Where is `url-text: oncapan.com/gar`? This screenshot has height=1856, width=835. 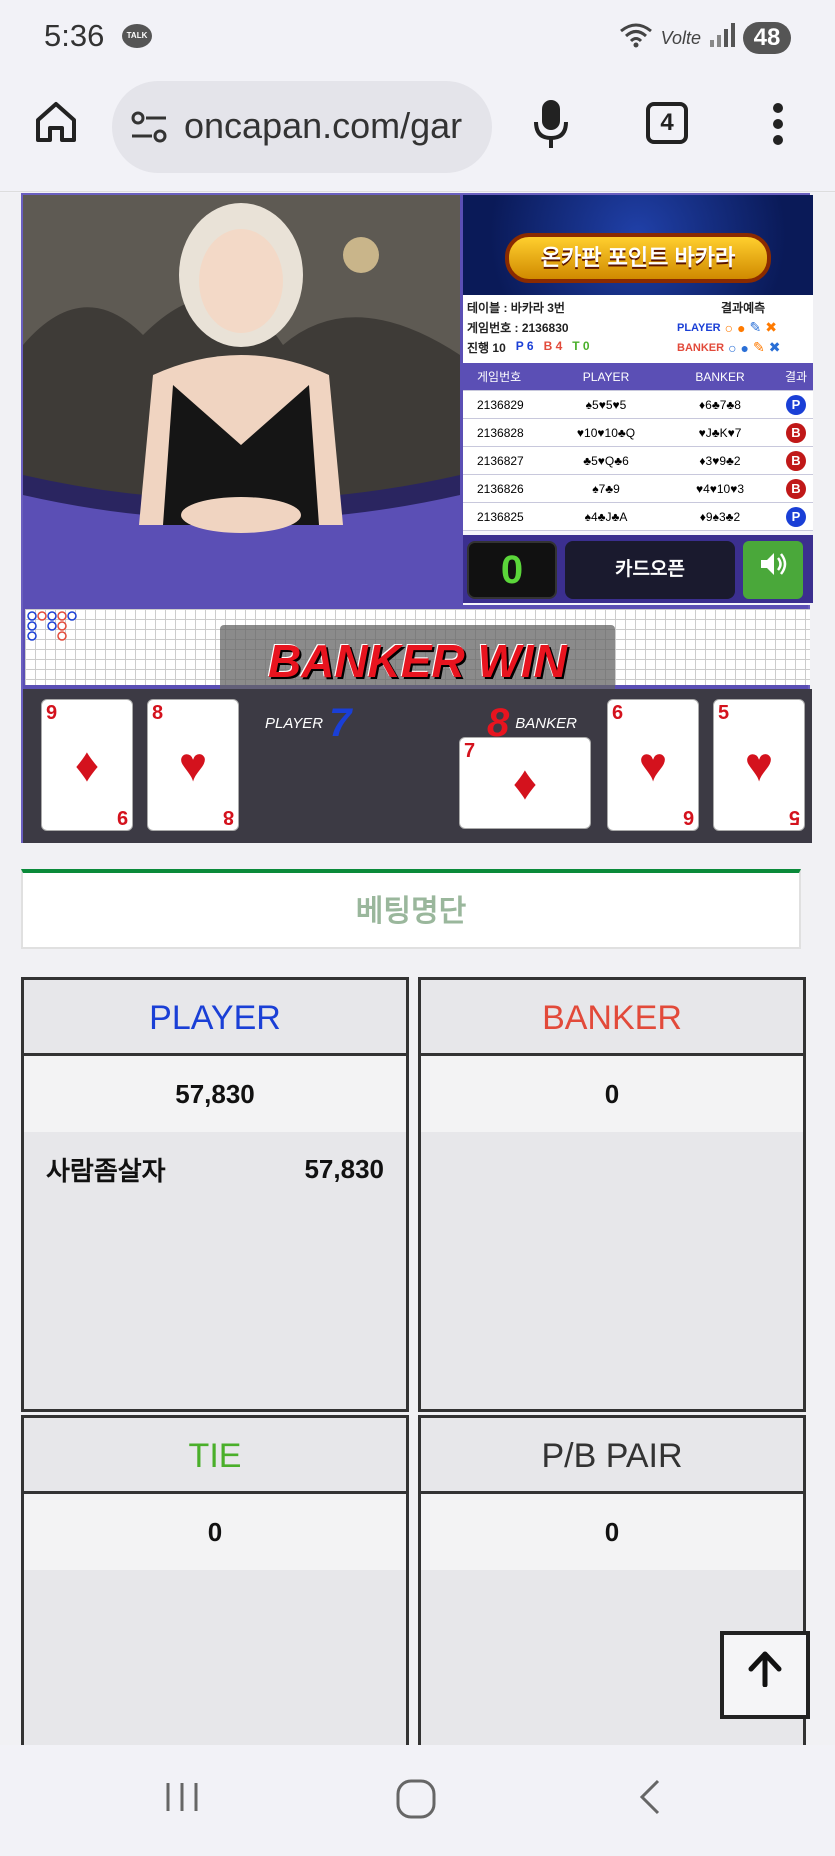 url-text: oncapan.com/gar is located at coordinates (323, 125).